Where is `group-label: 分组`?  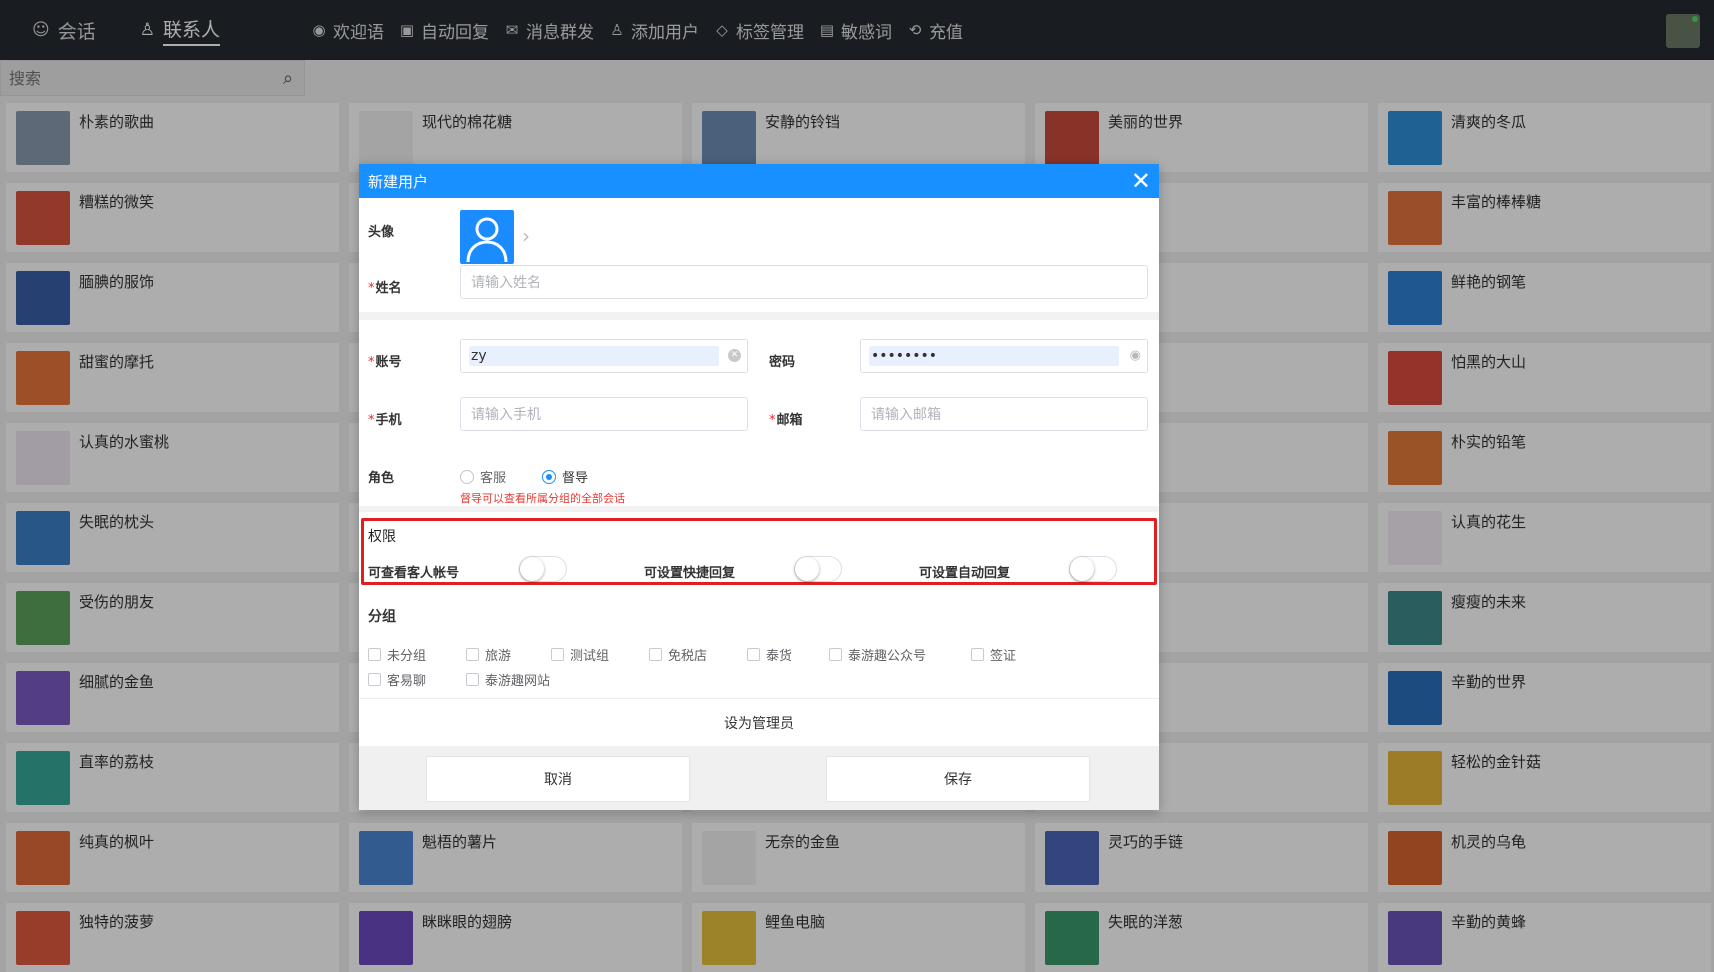
group-label: 分组 is located at coordinates (382, 617).